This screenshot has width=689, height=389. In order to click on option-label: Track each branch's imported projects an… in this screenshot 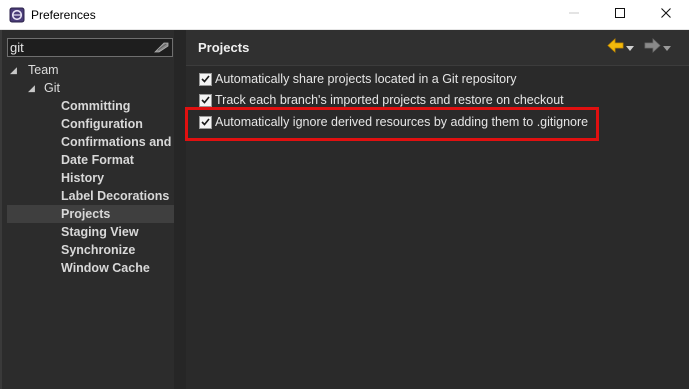, I will do `click(389, 100)`.